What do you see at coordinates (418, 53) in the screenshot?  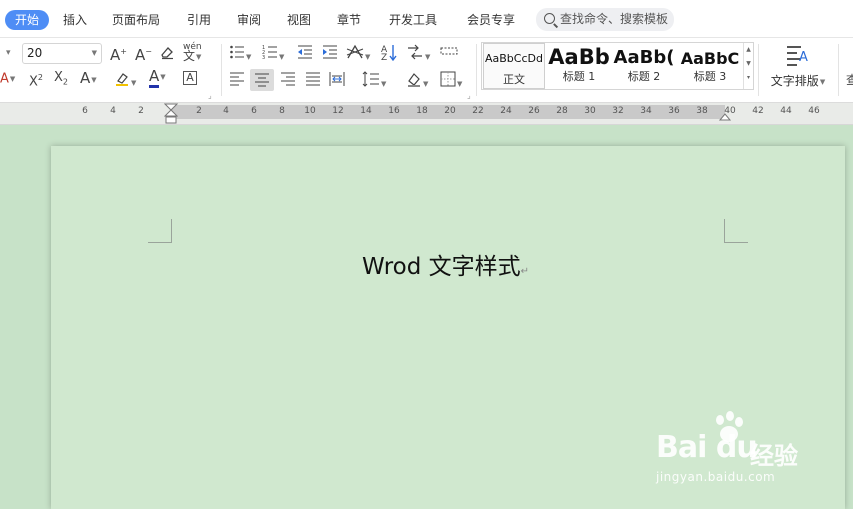 I see `show-hide-marks-icon: ▼` at bounding box center [418, 53].